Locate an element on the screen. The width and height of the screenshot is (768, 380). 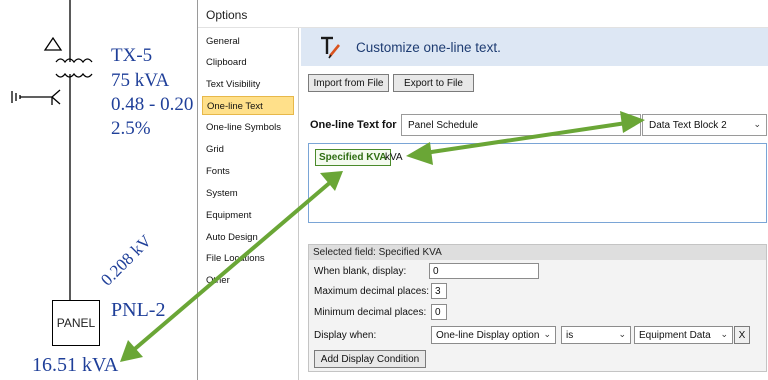
nav-item-fonts: Fonts is located at coordinates (248, 171).